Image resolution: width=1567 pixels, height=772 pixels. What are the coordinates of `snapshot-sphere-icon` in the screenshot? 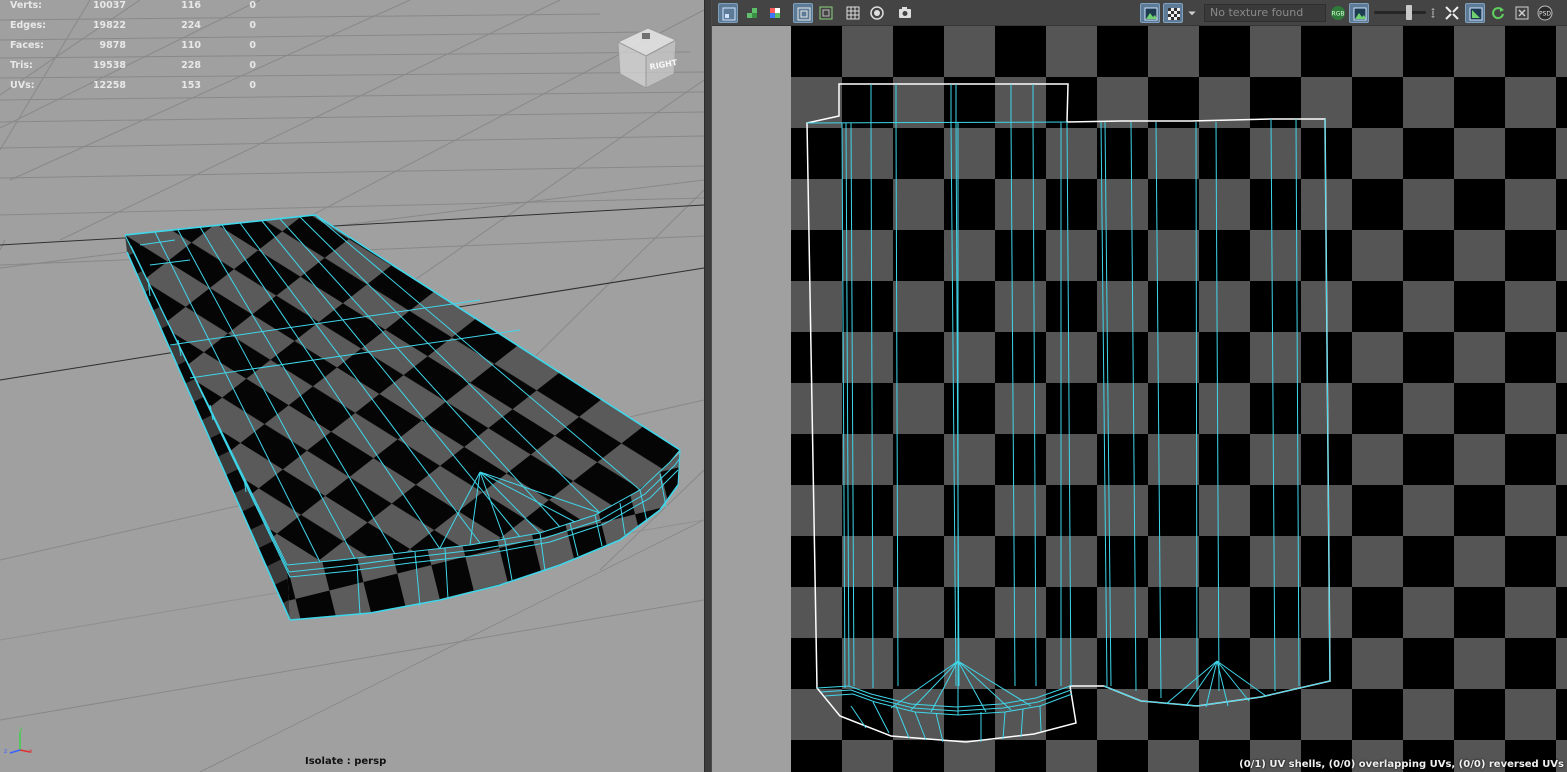 It's located at (877, 13).